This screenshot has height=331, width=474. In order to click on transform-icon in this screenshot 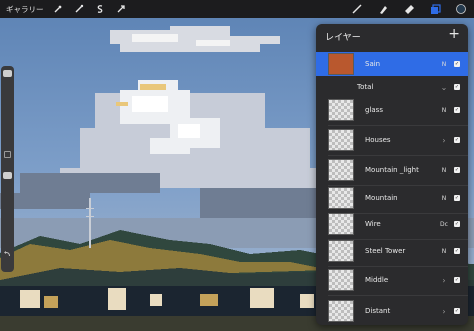, I will do `click(121, 9)`.